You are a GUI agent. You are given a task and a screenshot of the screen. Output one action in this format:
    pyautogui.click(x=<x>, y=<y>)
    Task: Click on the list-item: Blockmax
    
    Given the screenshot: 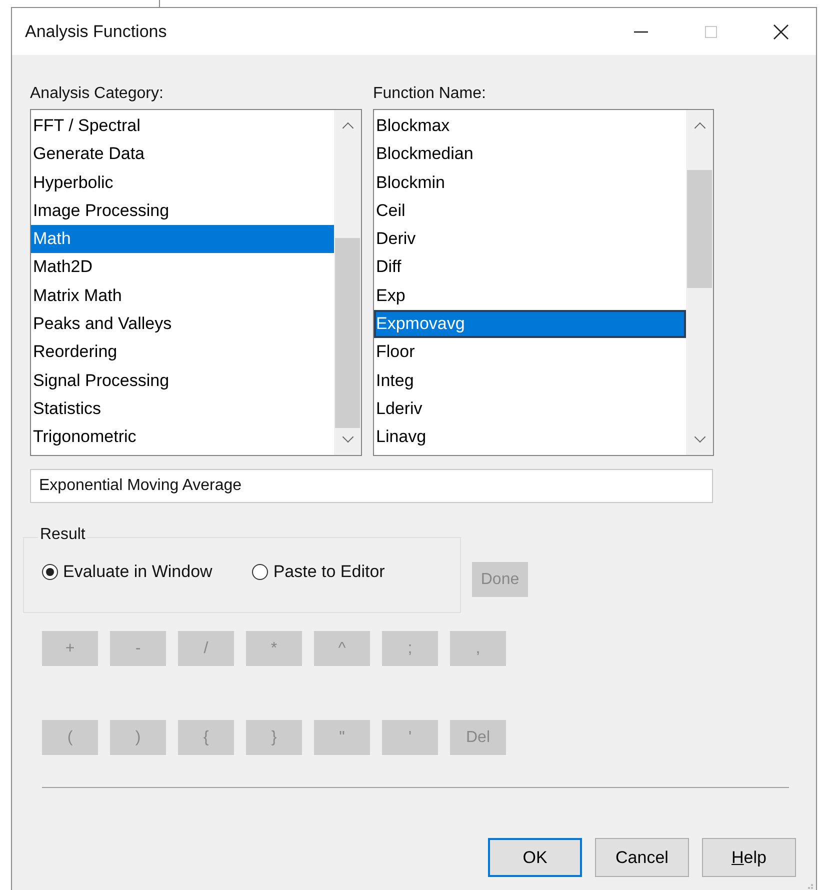 What is the action you would take?
    pyautogui.click(x=530, y=126)
    